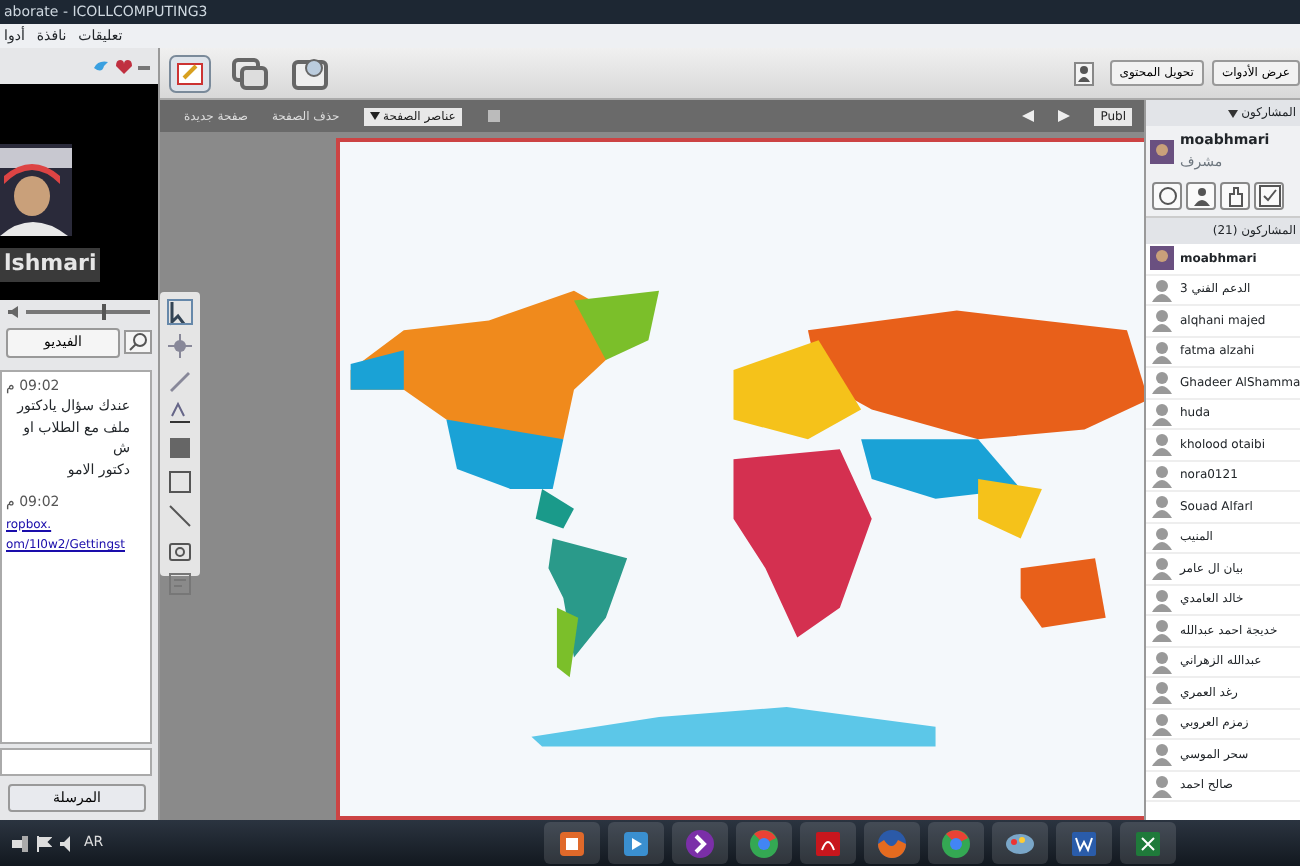 Image resolution: width=1300 pixels, height=866 pixels. What do you see at coordinates (14, 312) in the screenshot?
I see `speaker-icon` at bounding box center [14, 312].